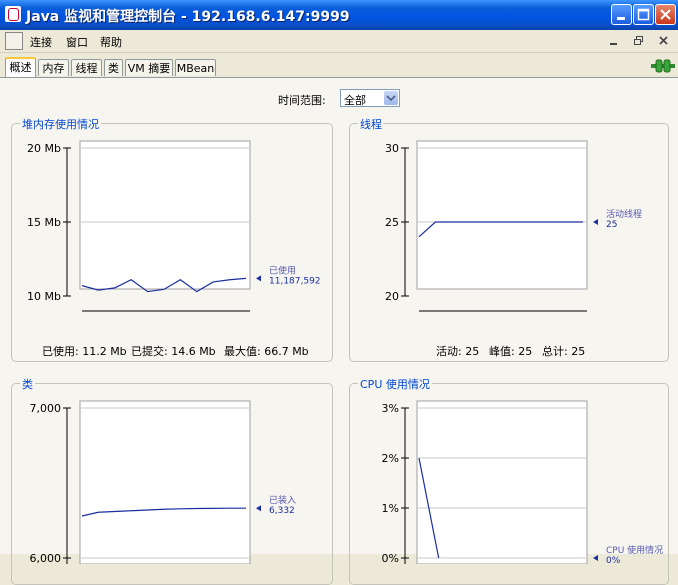 The width and height of the screenshot is (678, 585). What do you see at coordinates (111, 42) in the screenshot?
I see `menu-help: 帮助` at bounding box center [111, 42].